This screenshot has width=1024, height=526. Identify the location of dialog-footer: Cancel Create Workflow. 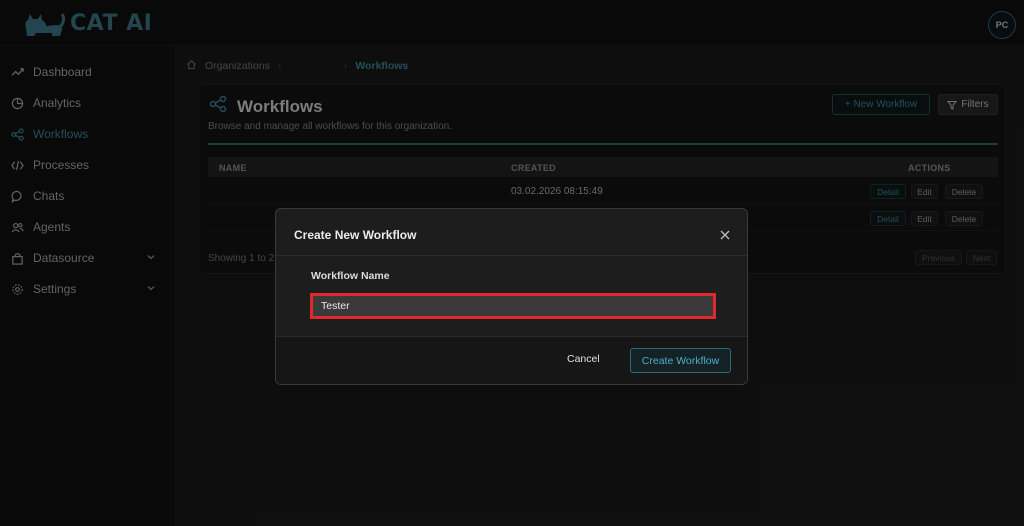
(511, 360).